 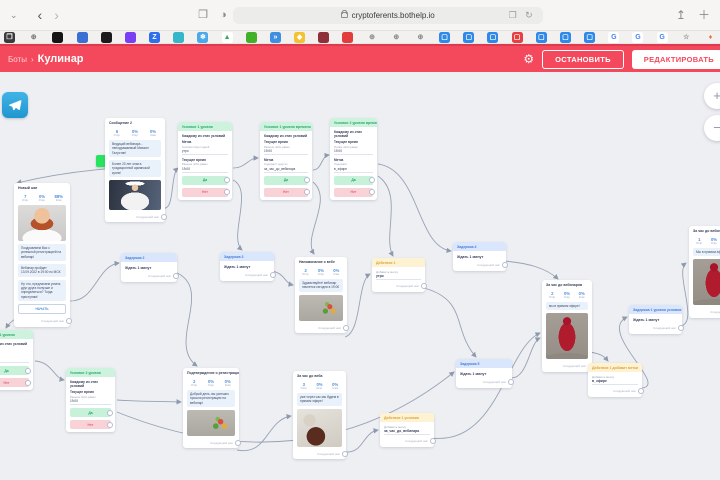 What do you see at coordinates (149, 257) in the screenshot?
I see `card-title: Задержка 2` at bounding box center [149, 257].